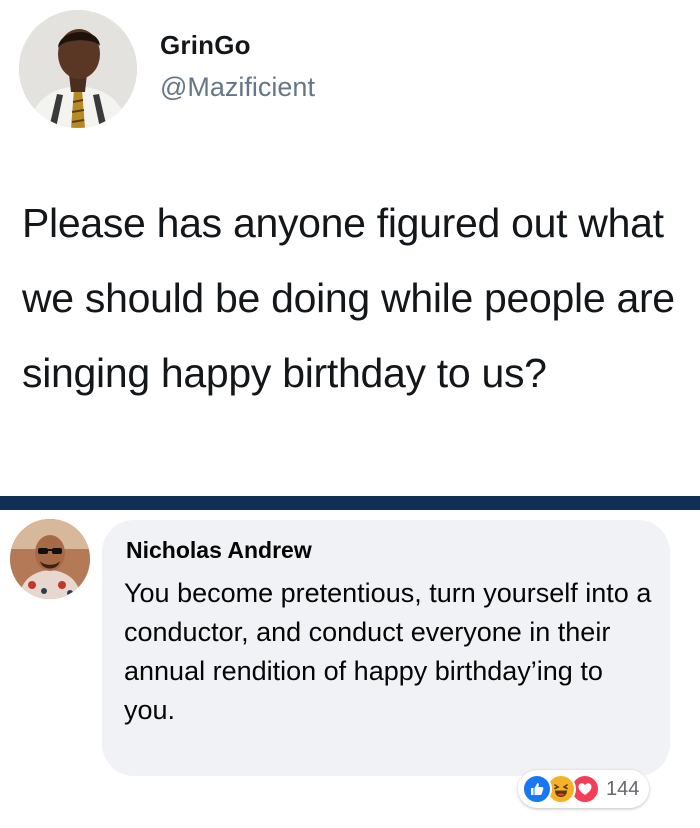  What do you see at coordinates (237, 87) in the screenshot?
I see `tweet-handle: @Mazificient` at bounding box center [237, 87].